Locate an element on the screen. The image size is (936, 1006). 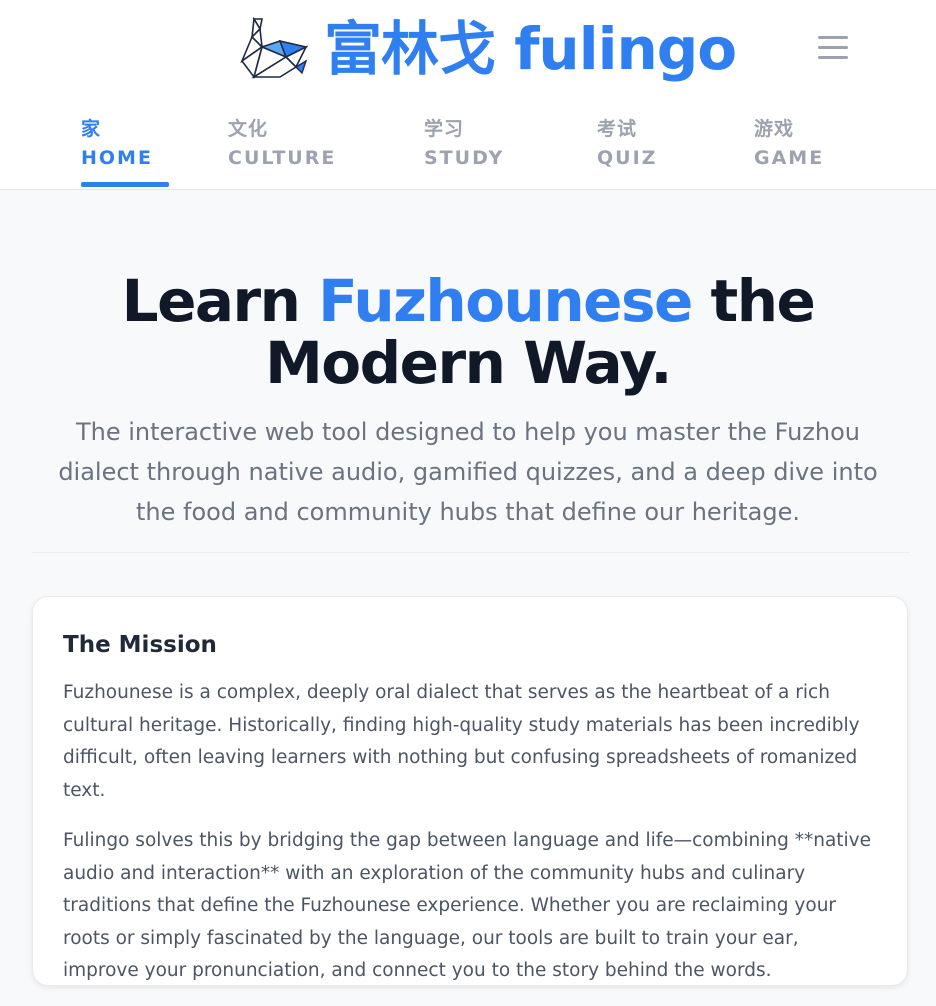
brand: 富林戈 fulingo is located at coordinates (488, 49).